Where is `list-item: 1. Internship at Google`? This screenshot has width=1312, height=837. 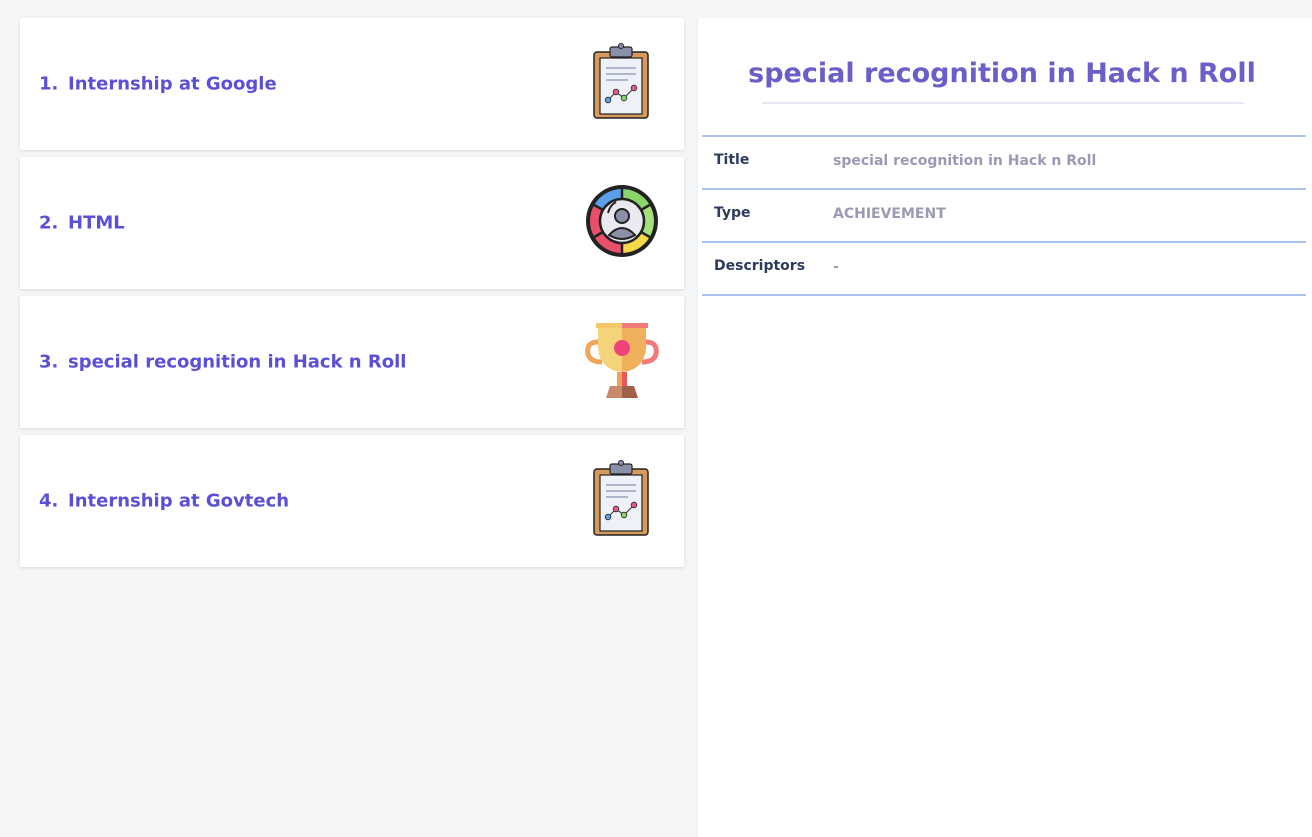 list-item: 1. Internship at Google is located at coordinates (352, 84).